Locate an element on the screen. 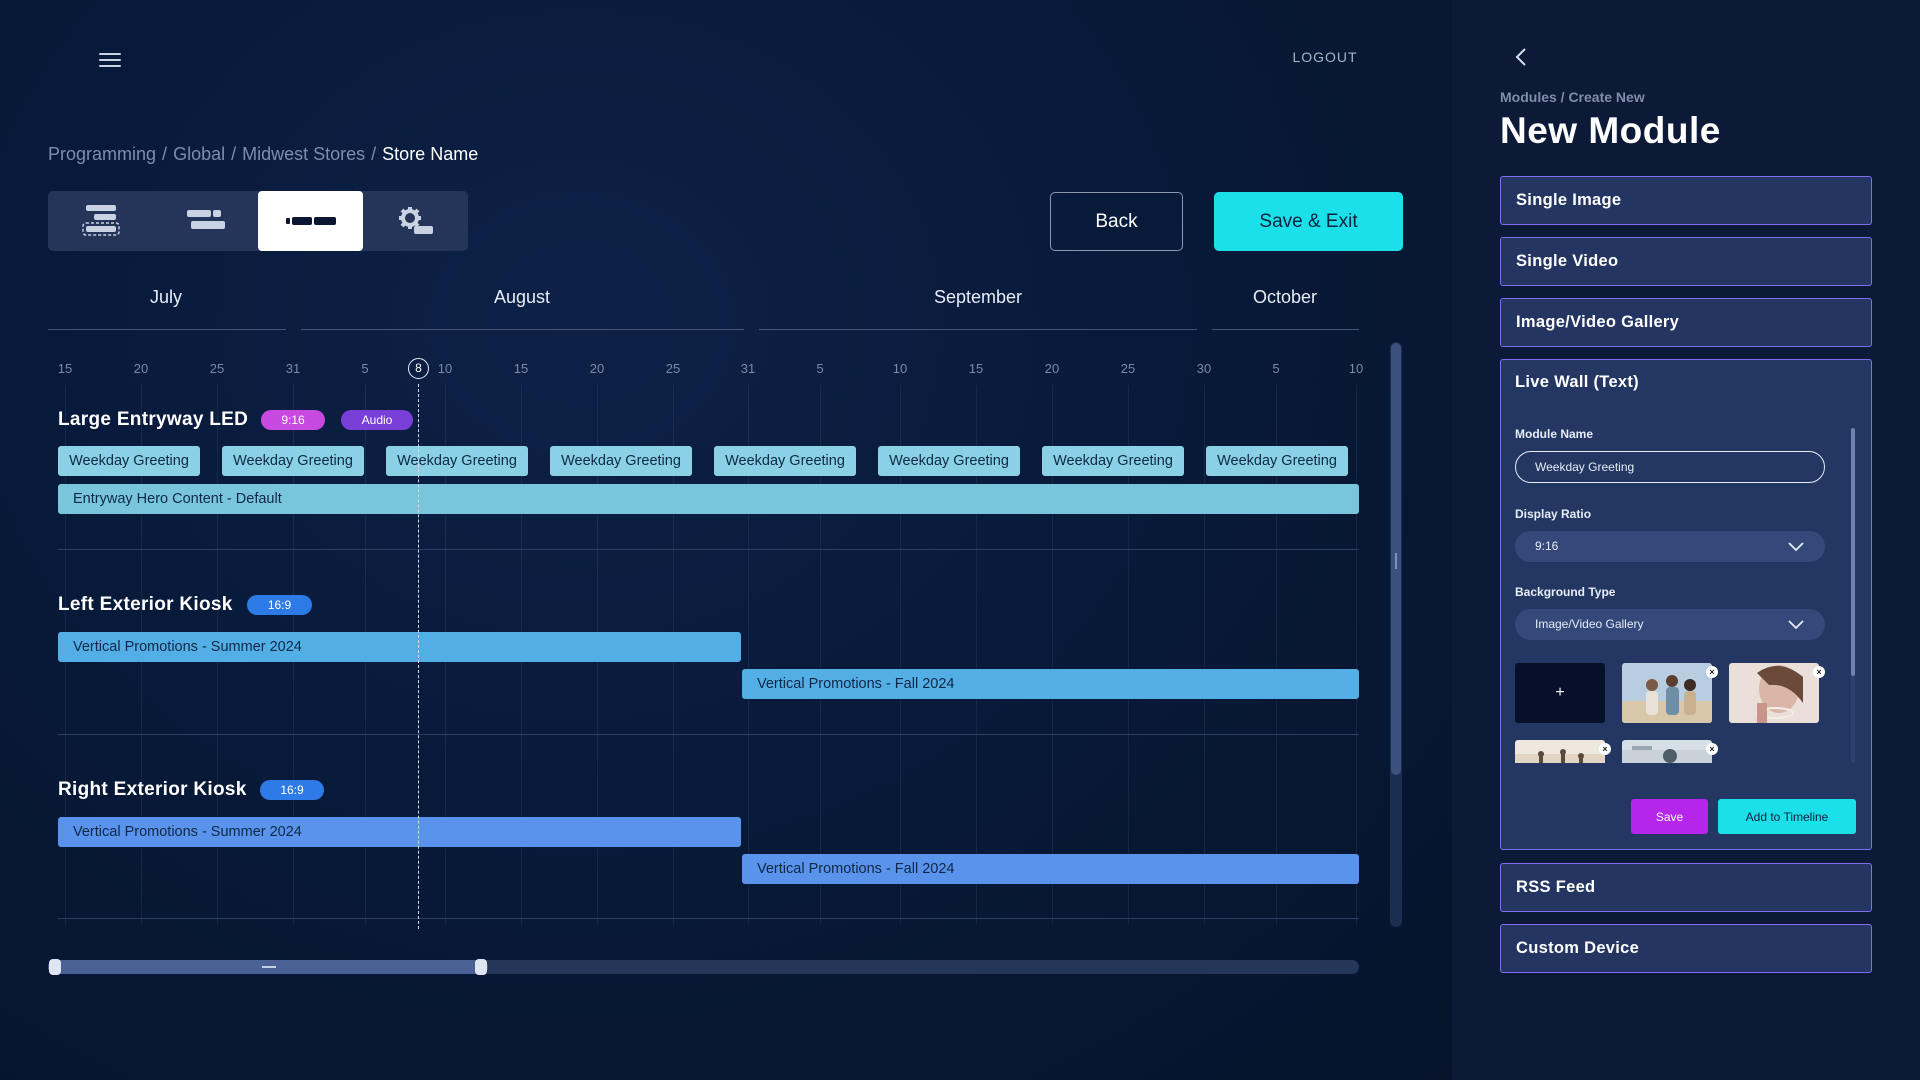 The image size is (1920, 1080). breadcrumb-midwest-stores: Midwest Stores is located at coordinates (303, 154).